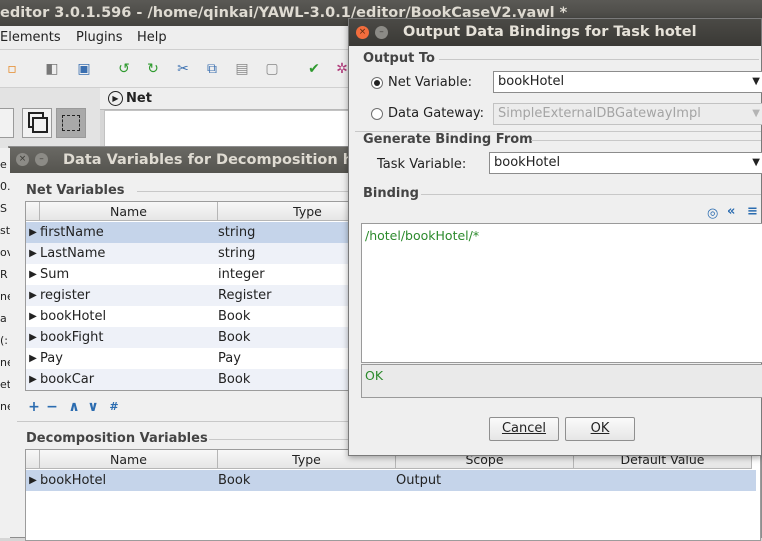 This screenshot has width=762, height=541. Describe the element at coordinates (662, 480) in the screenshot. I see `cell-default-value` at that location.